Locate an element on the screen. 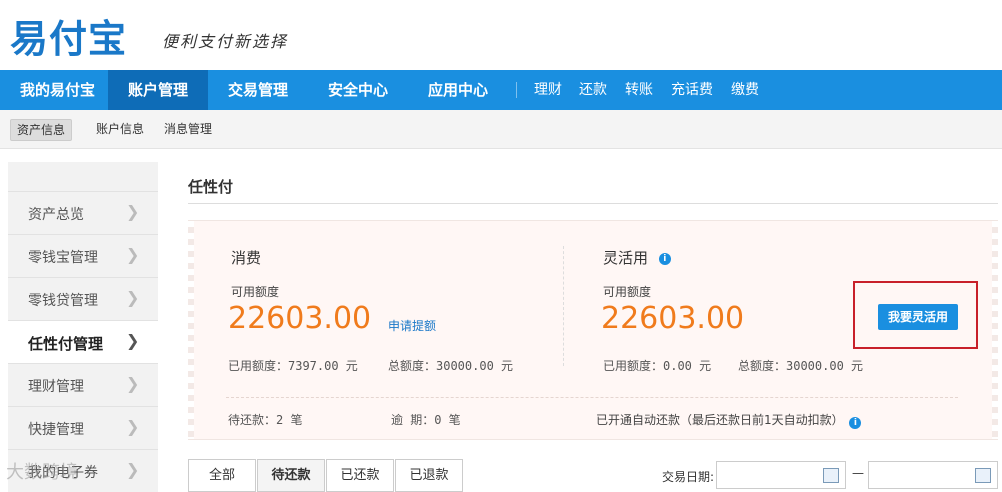 Image resolution: width=1002 pixels, height=492 pixels. flexible-heading-text: 灵活用 is located at coordinates (626, 258).